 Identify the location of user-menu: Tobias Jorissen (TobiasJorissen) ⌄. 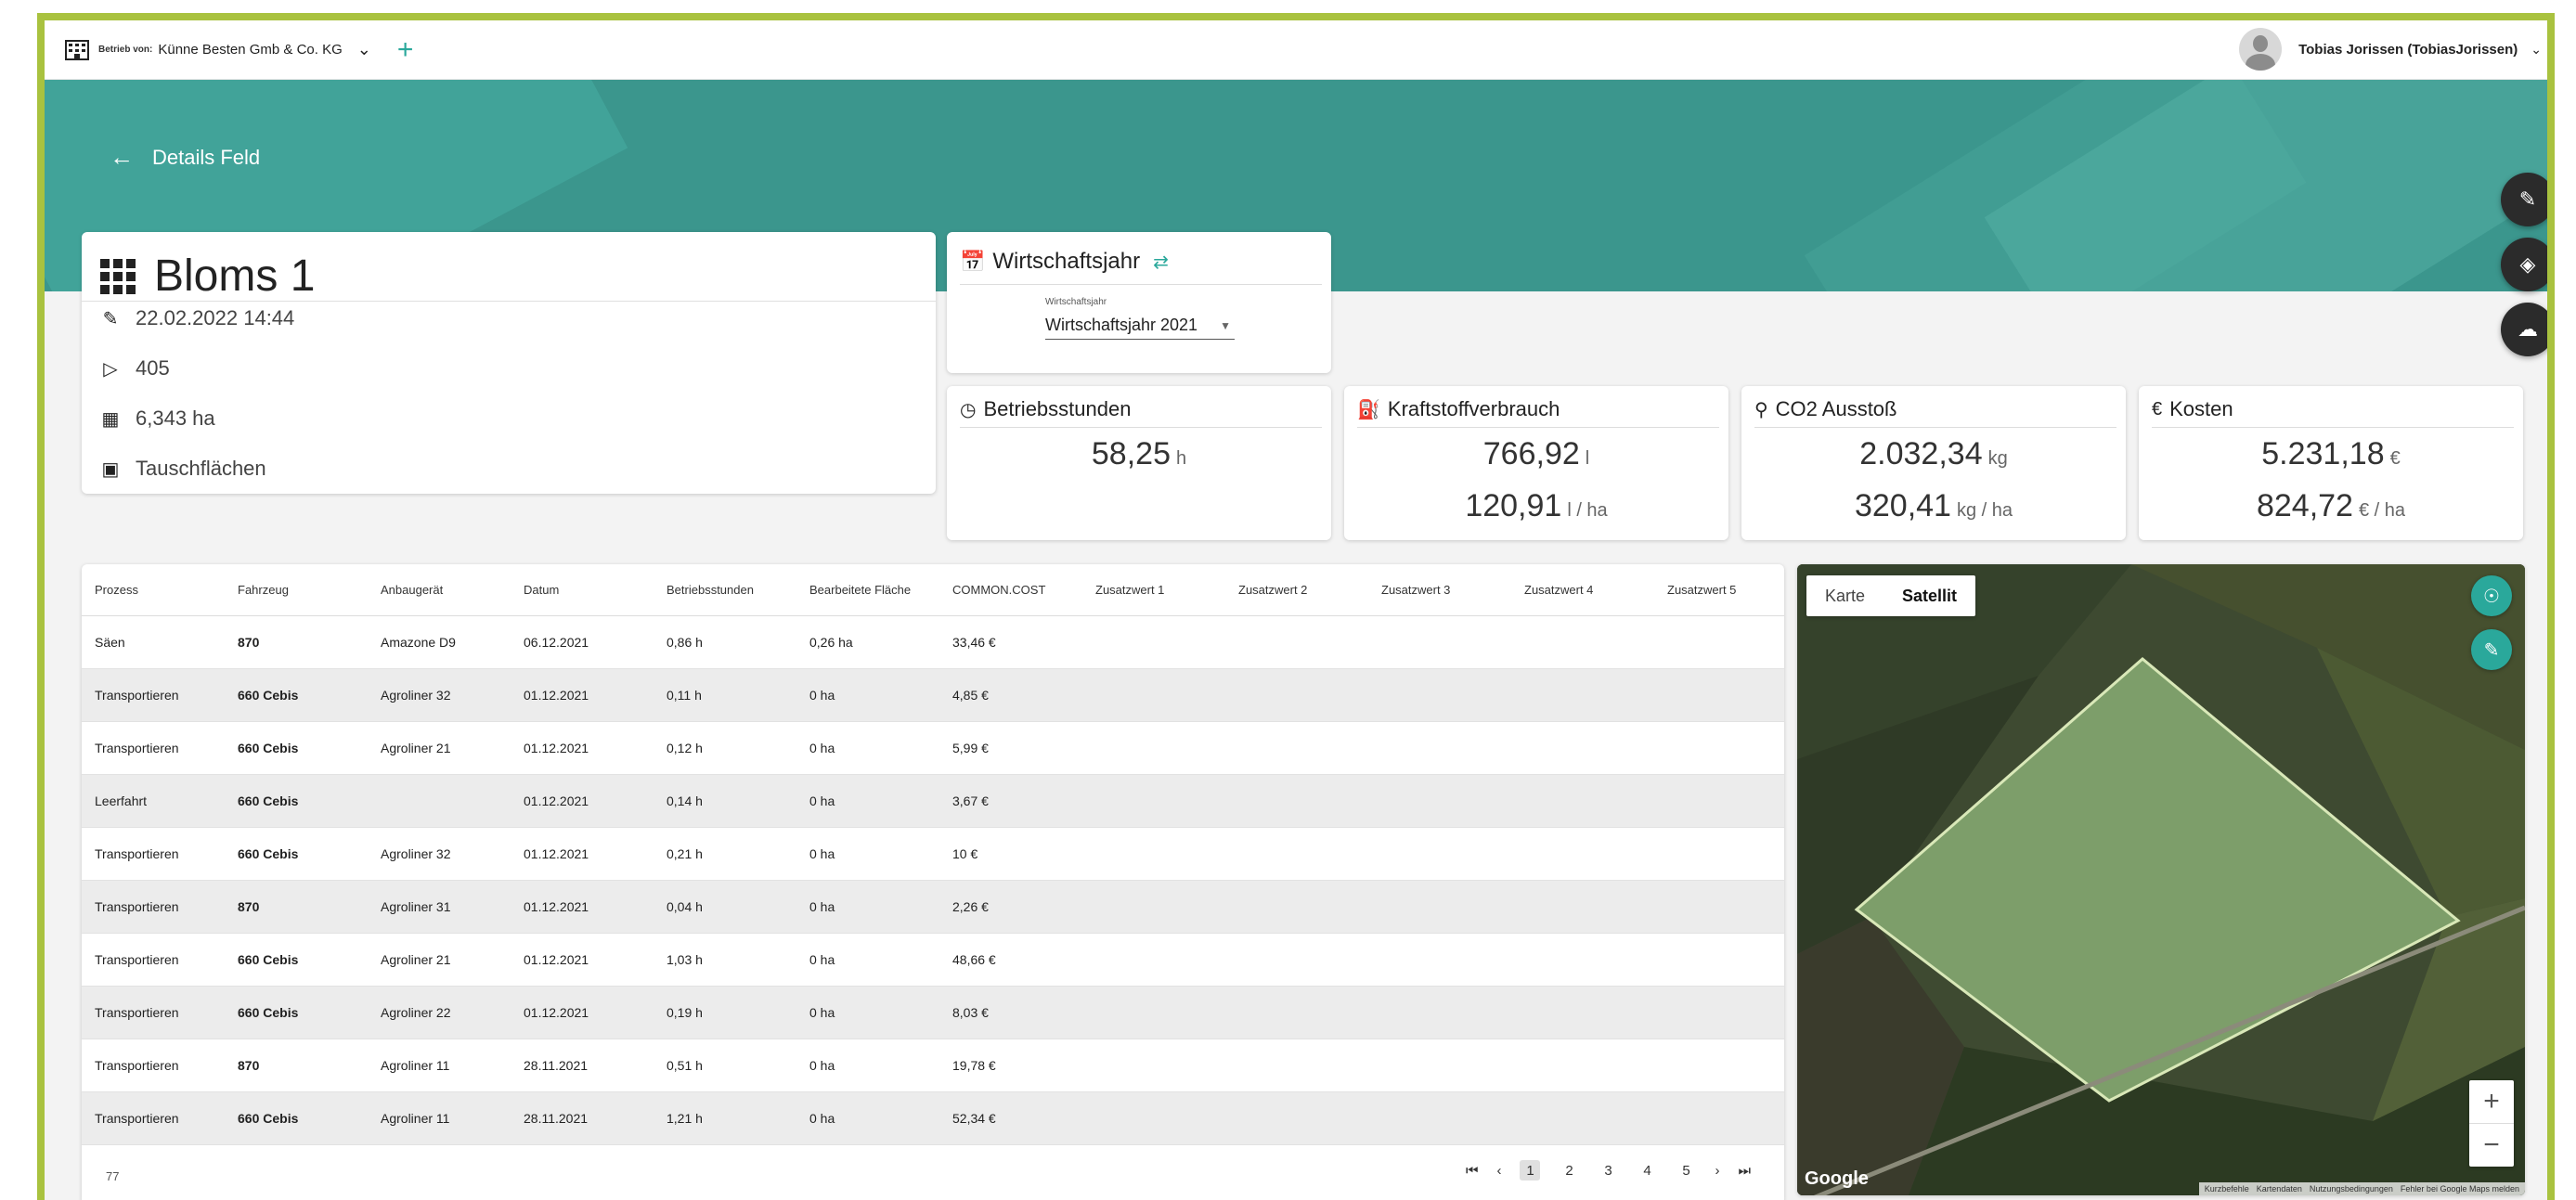
(2390, 49).